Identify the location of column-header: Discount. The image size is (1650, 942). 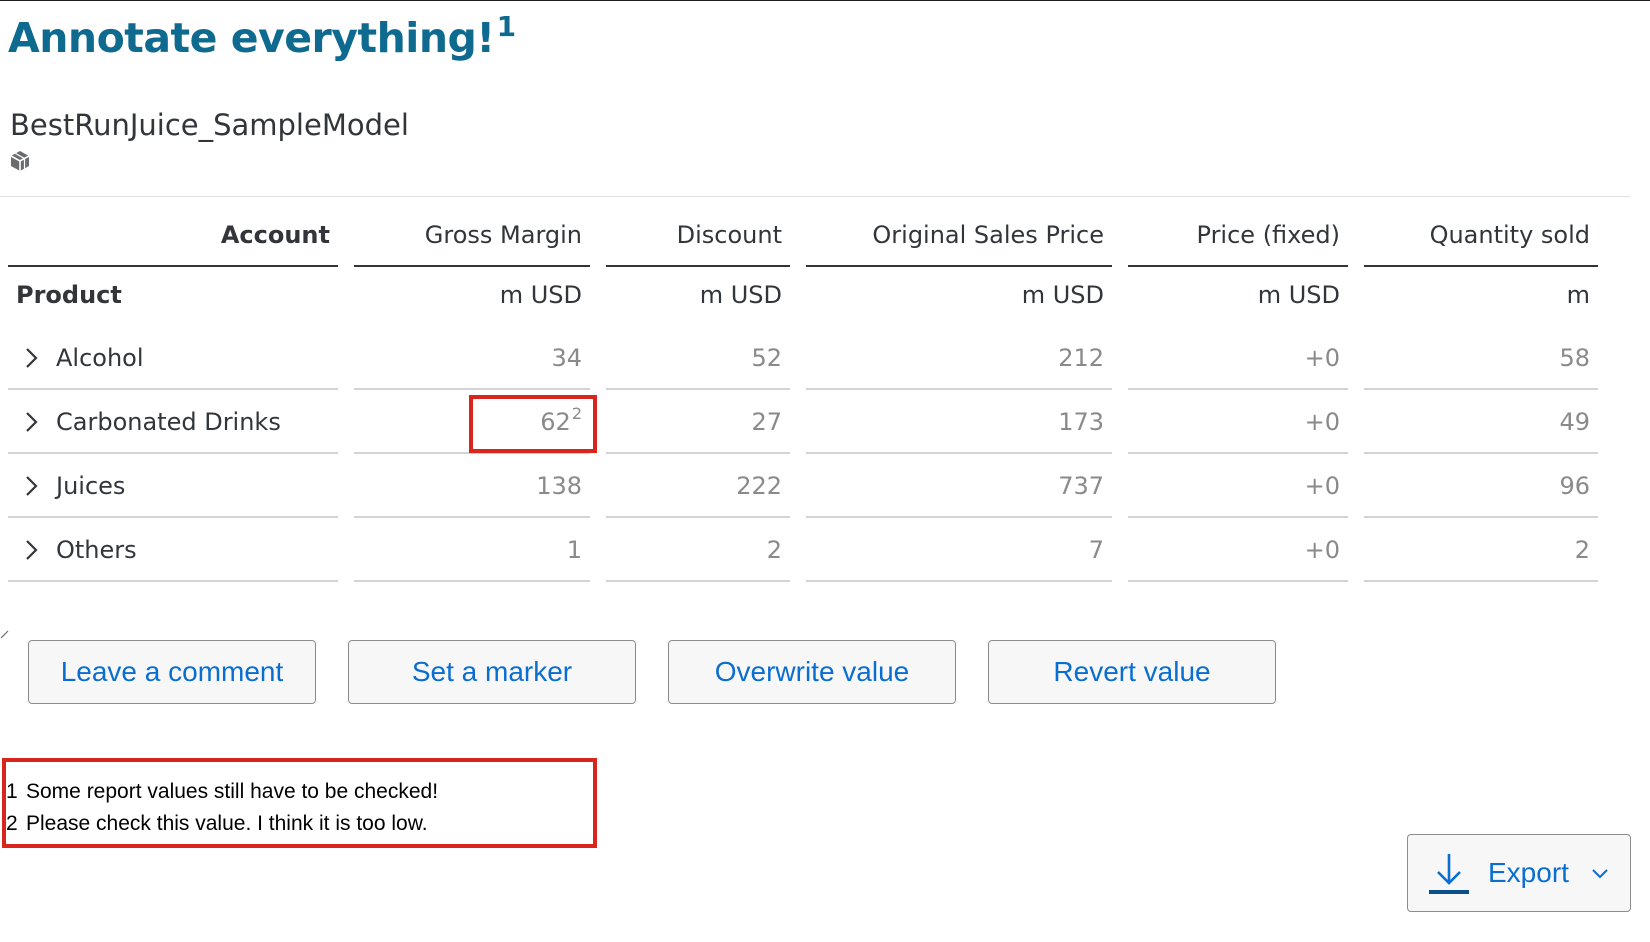
(698, 236).